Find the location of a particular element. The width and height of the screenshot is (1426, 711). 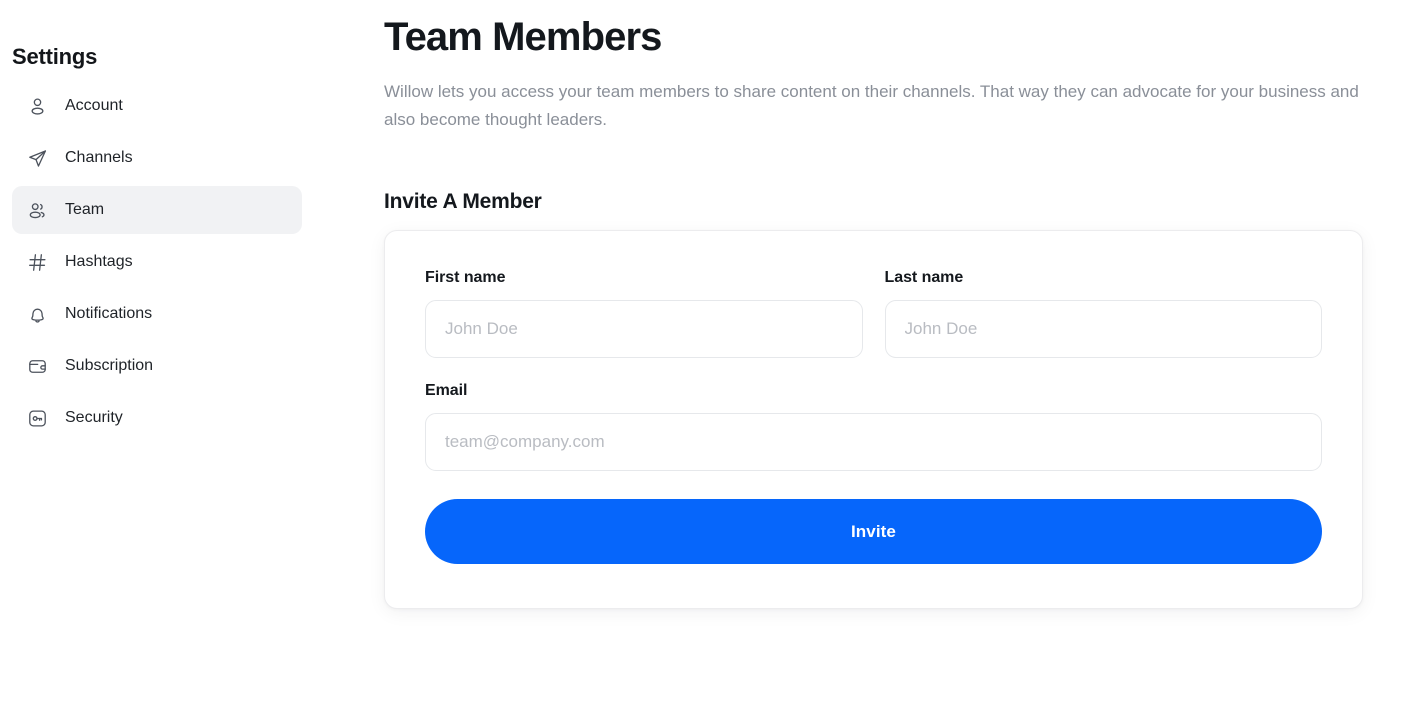

wallet-icon is located at coordinates (37, 366).